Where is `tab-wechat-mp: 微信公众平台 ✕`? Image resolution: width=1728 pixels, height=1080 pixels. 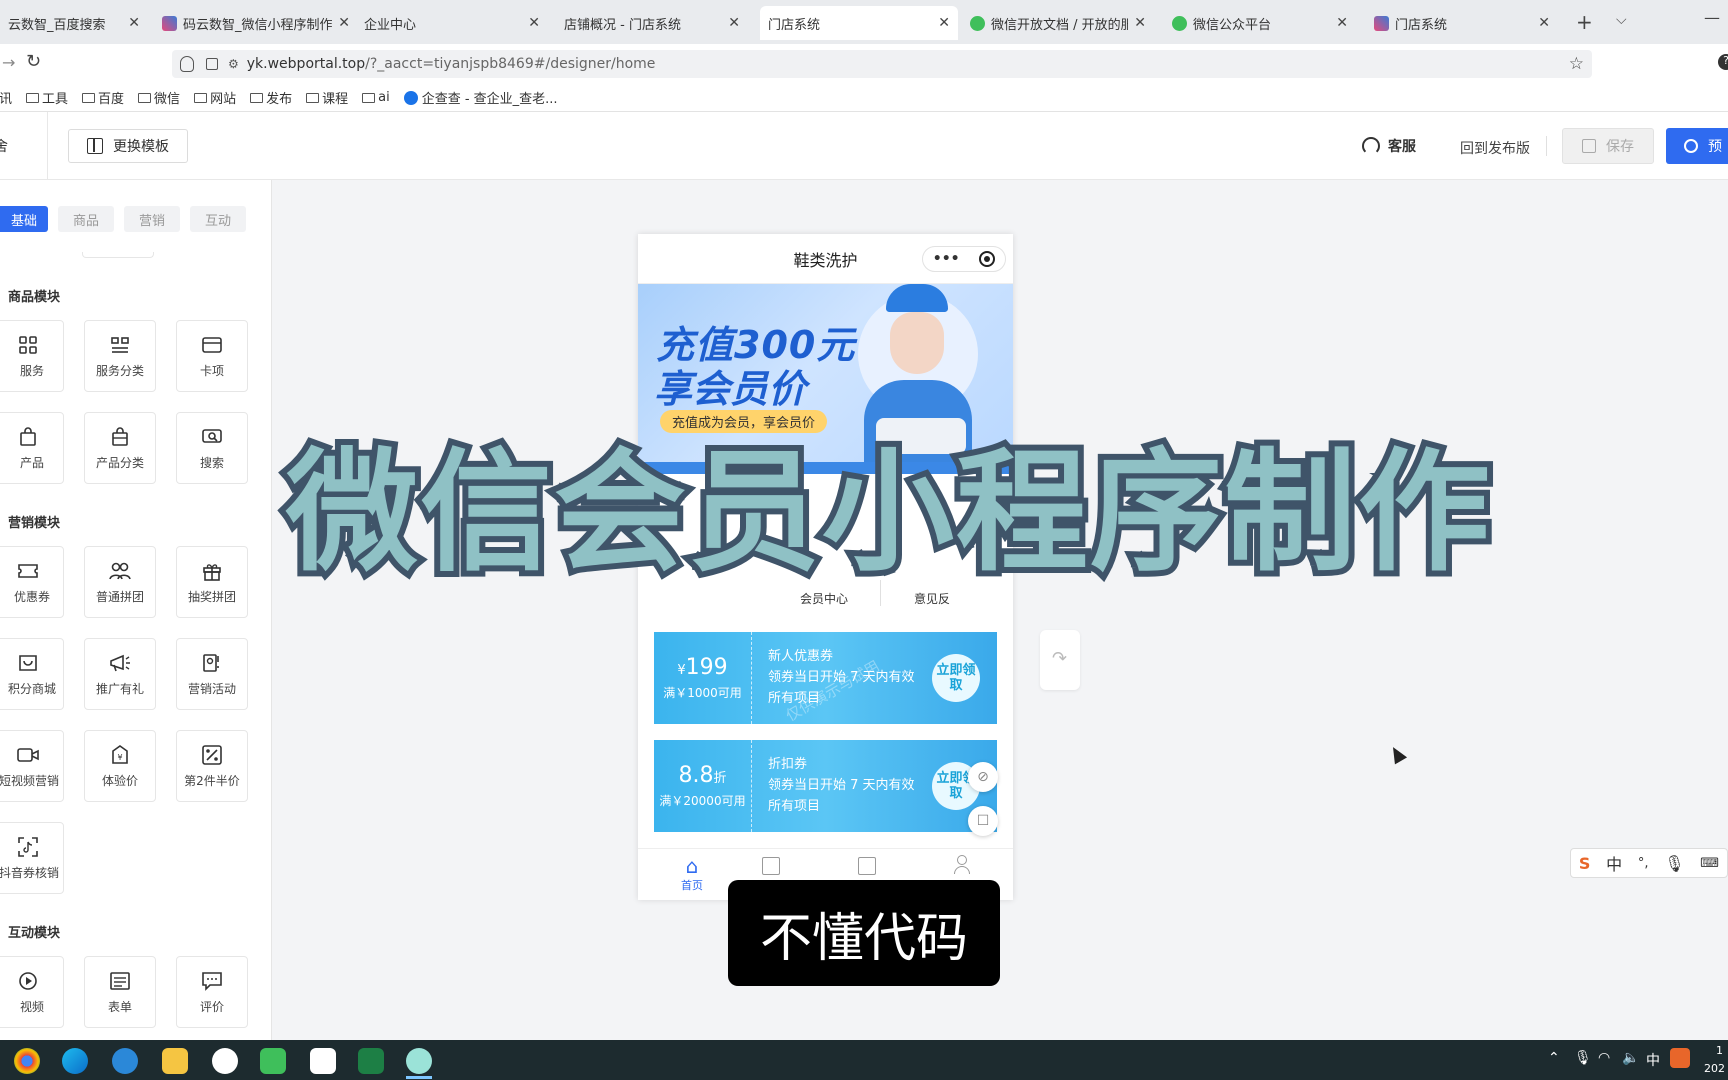
tab-wechat-mp: 微信公众平台 ✕ is located at coordinates (1260, 23).